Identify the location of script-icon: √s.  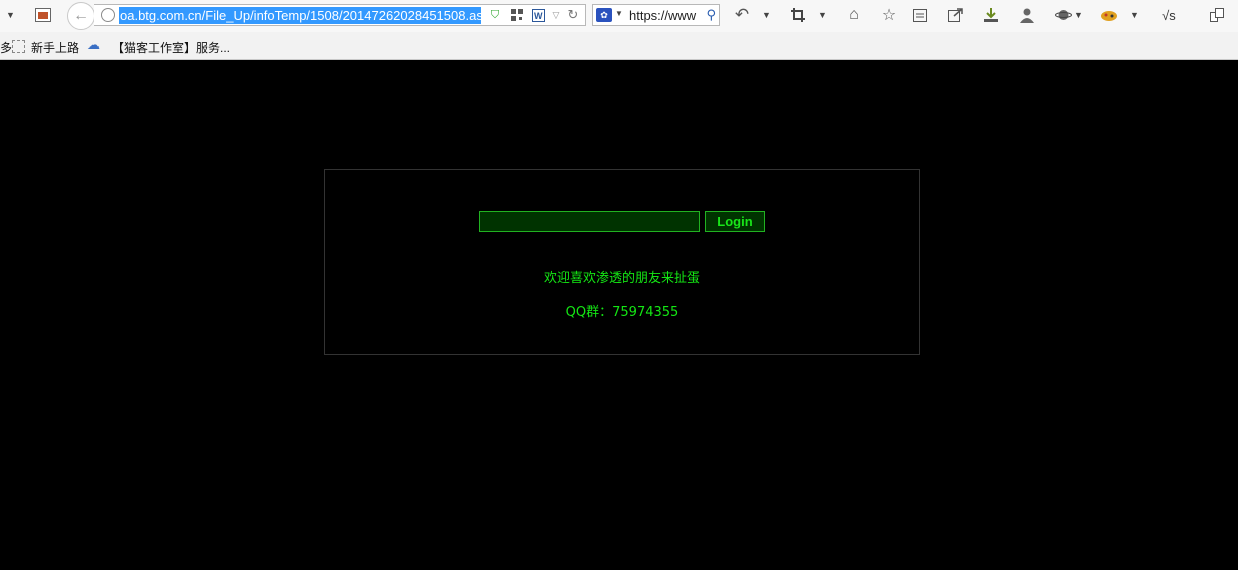
(1169, 15).